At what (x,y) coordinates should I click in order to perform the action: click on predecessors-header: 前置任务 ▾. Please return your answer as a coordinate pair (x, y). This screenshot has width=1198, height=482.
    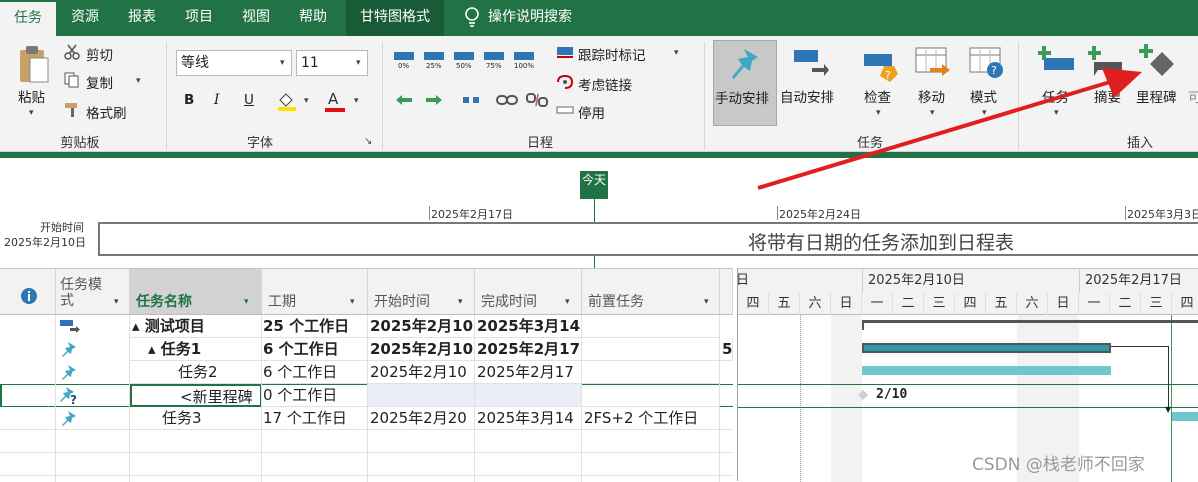
    Looking at the image, I should click on (651, 292).